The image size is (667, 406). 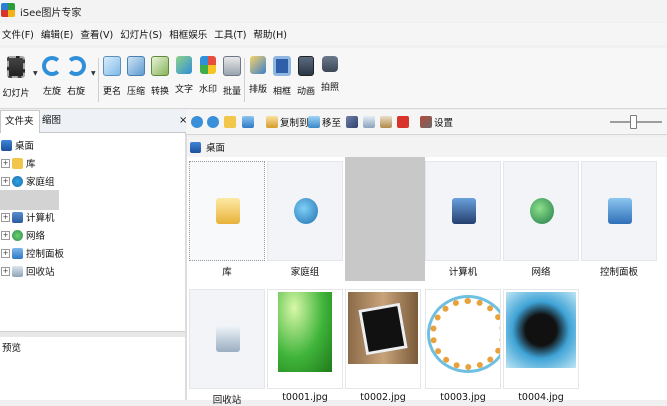 I want to click on rotate-left-icon, so click(x=52, y=66).